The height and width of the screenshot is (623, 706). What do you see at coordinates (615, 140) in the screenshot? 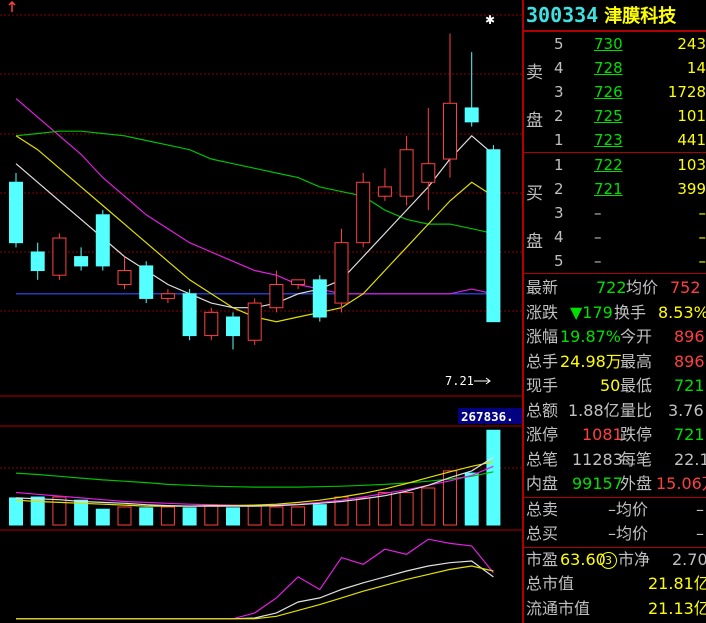
I see `sell-row: 1 723 441` at bounding box center [615, 140].